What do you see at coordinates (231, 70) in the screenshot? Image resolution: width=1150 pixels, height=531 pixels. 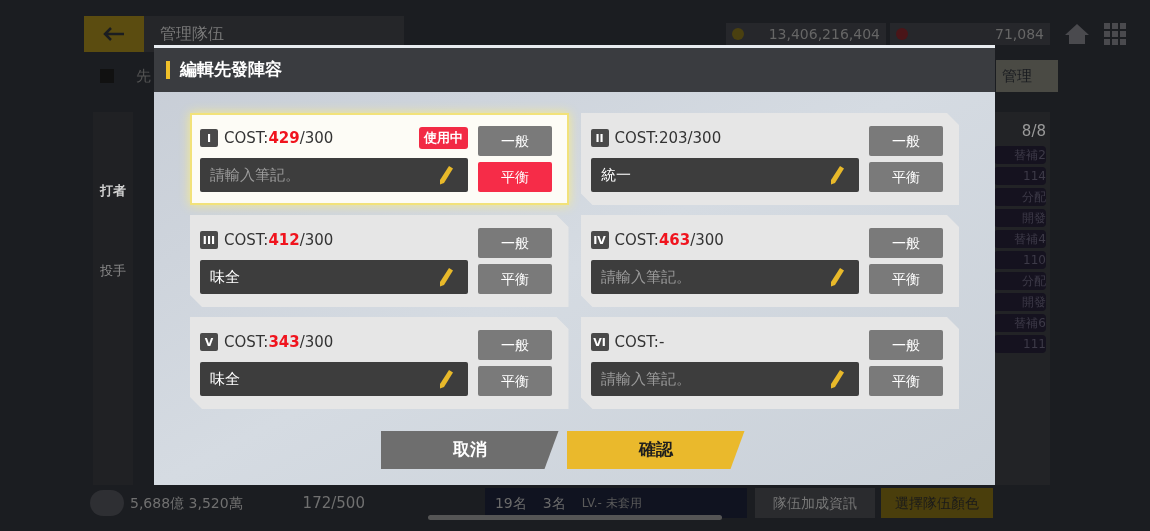 I see `dialog-title: 編輯先發陣容` at bounding box center [231, 70].